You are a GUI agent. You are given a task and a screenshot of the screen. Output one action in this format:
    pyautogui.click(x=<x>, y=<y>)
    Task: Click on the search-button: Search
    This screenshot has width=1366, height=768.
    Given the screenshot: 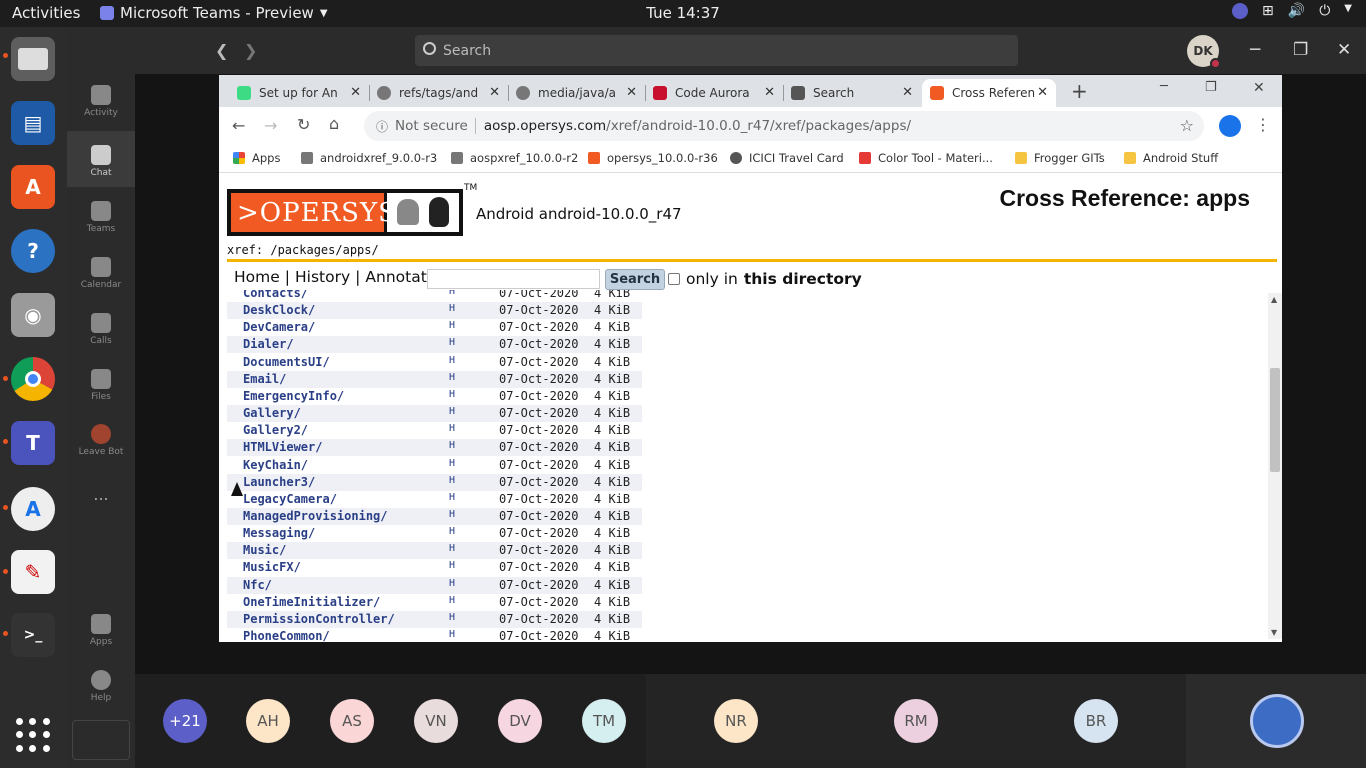 What is the action you would take?
    pyautogui.click(x=635, y=279)
    